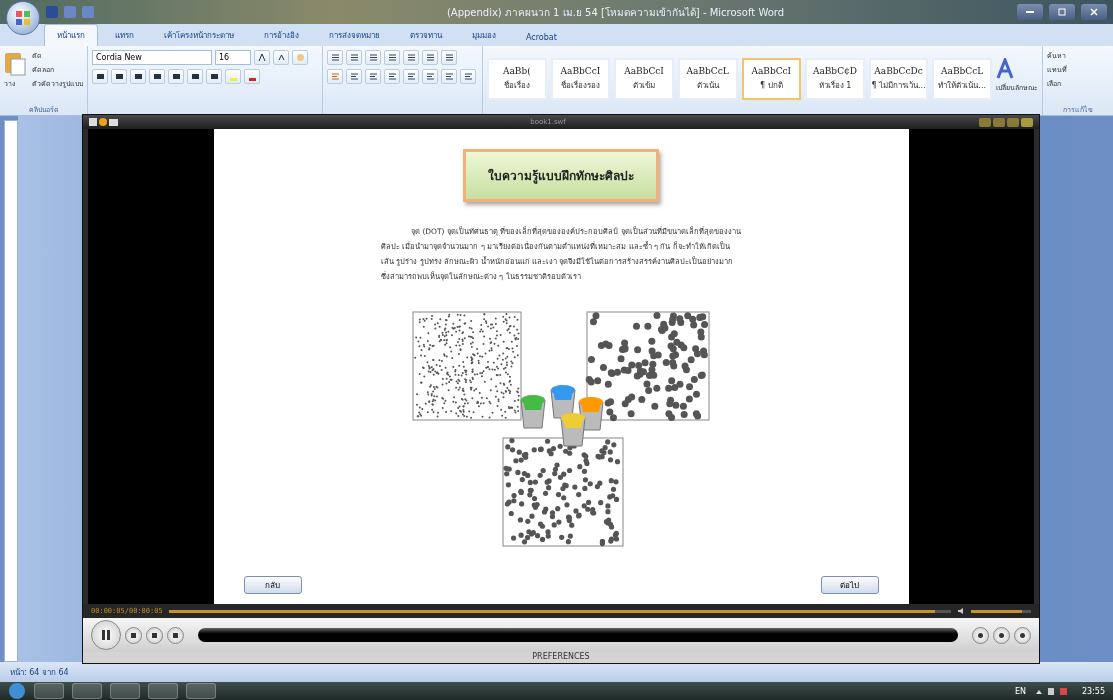 Image resolution: width=1113 pixels, height=700 pixels. Describe the element at coordinates (580, 79) in the screenshot. I see `style-gallery-item: AaBbCcI ชื่อเรื่องรอง` at that location.